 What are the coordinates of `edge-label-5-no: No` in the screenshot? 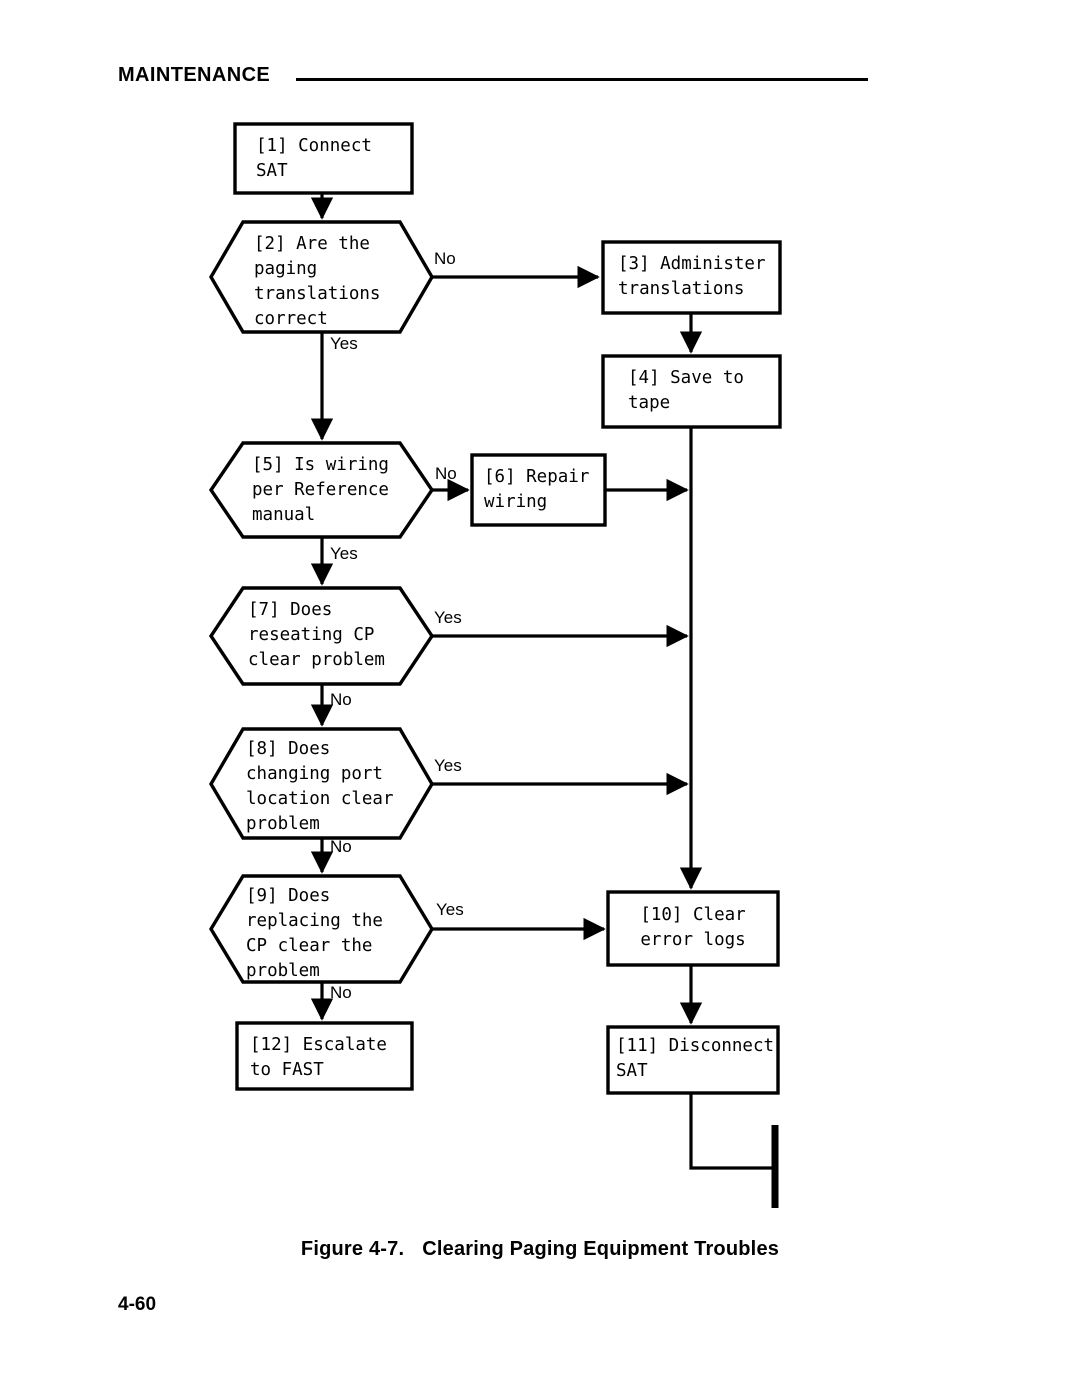 It's located at (446, 473).